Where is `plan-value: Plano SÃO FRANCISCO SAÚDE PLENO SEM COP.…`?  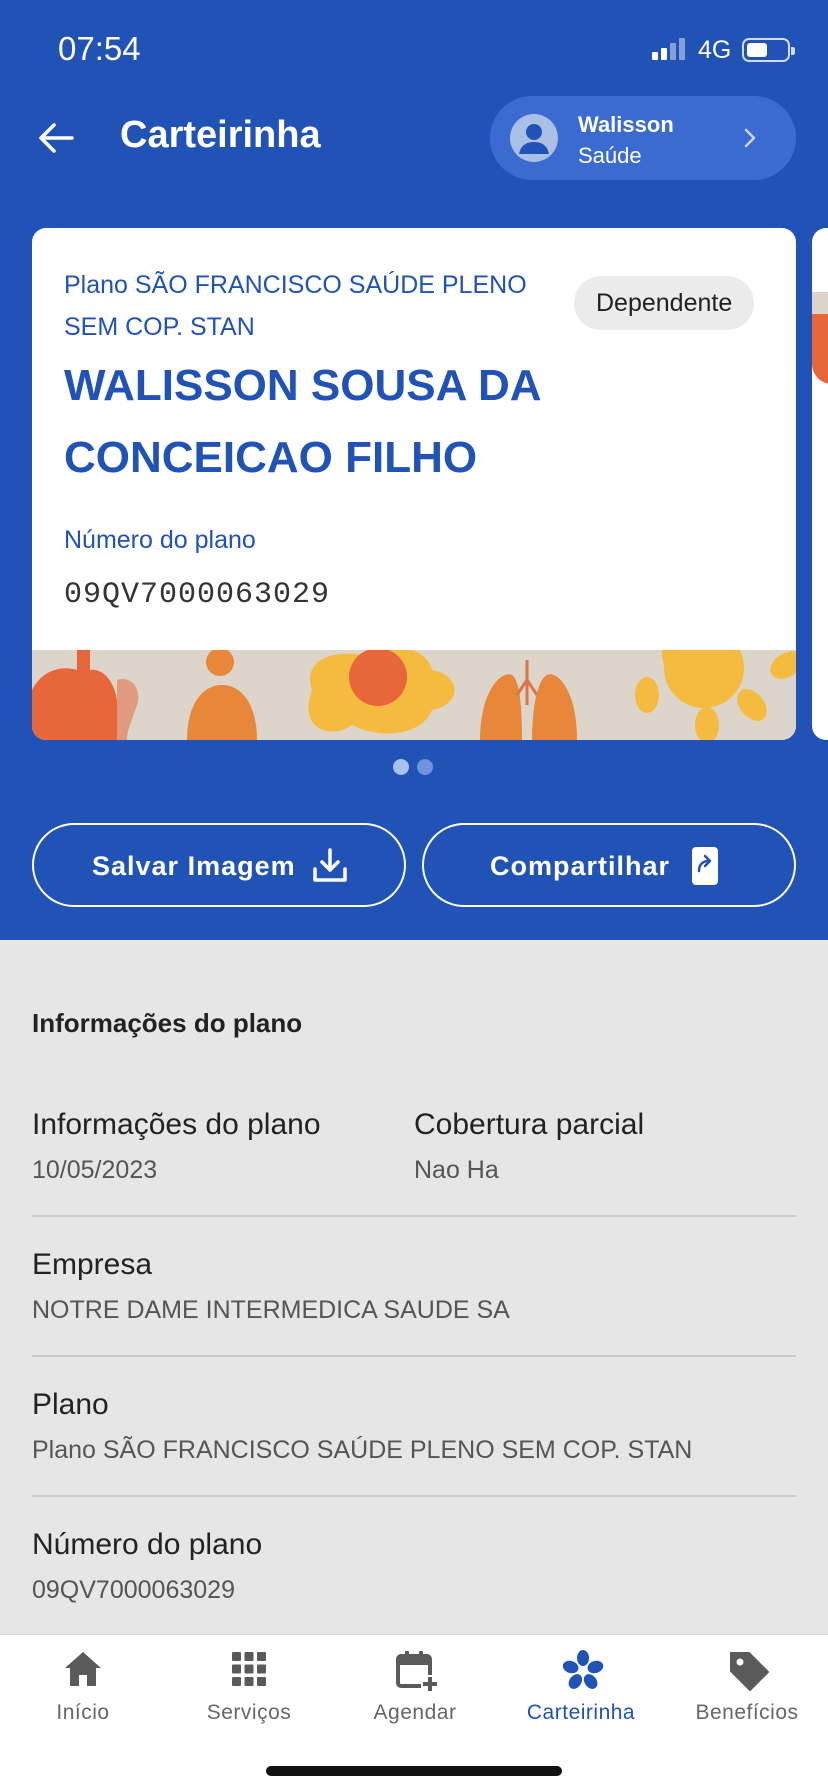
plan-value: Plano SÃO FRANCISCO SAÚDE PLENO SEM COP.… is located at coordinates (362, 1450).